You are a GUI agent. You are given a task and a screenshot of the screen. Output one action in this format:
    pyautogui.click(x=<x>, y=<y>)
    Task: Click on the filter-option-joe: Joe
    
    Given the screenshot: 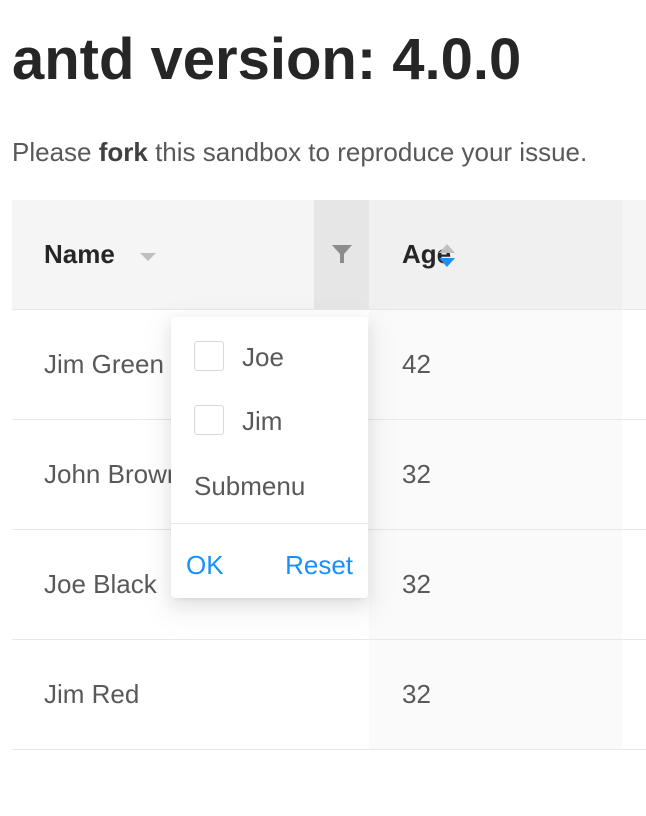 What is the action you would take?
    pyautogui.click(x=269, y=353)
    